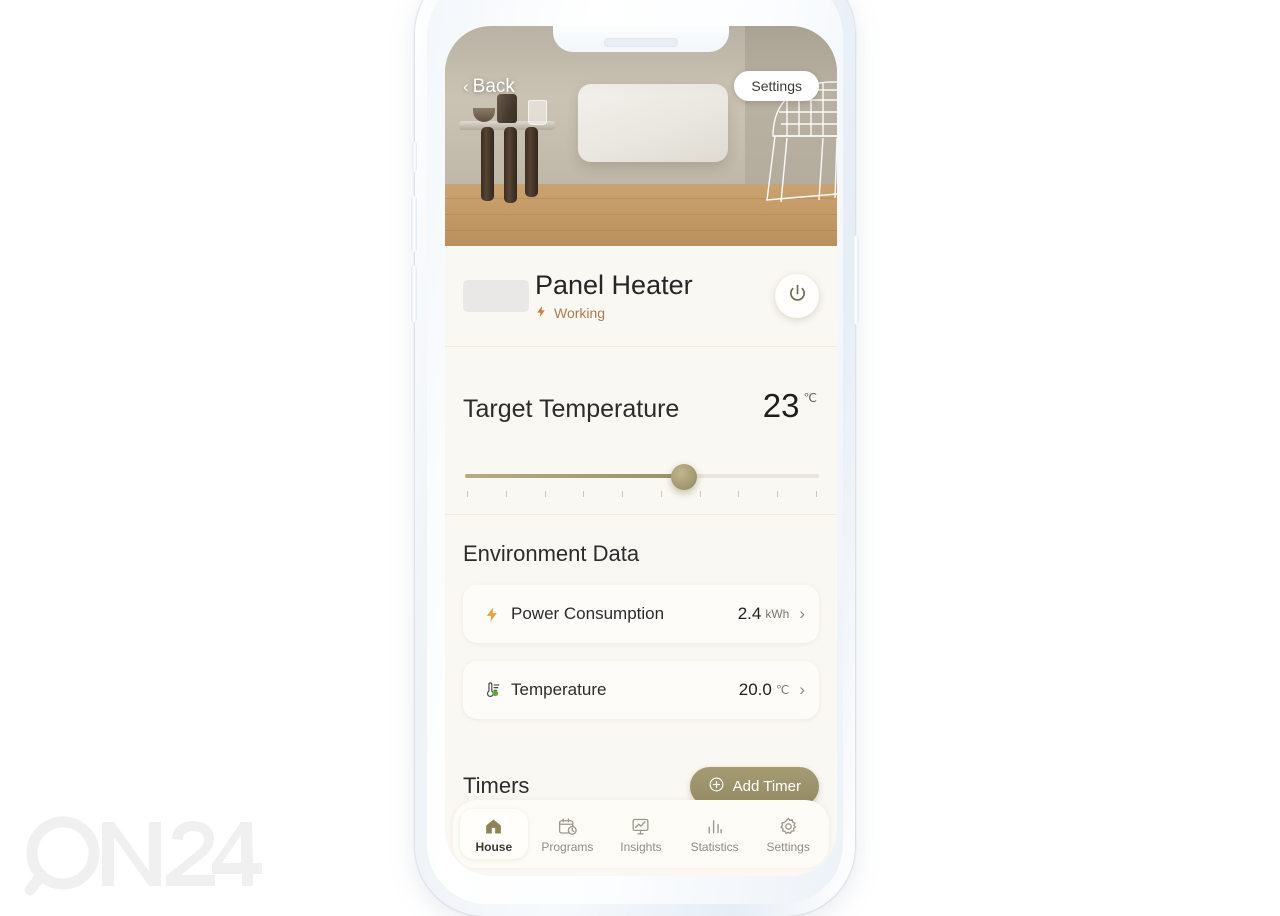 The image size is (1280, 916). Describe the element at coordinates (641, 42) in the screenshot. I see `earpiece-speaker` at that location.